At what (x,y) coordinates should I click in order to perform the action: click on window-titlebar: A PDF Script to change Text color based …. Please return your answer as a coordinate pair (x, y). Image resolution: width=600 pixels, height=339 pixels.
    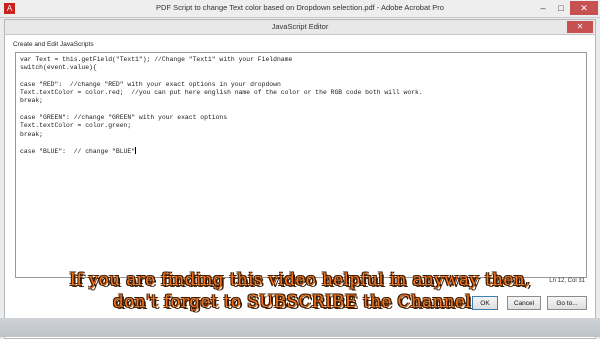
    Looking at the image, I should click on (300, 9).